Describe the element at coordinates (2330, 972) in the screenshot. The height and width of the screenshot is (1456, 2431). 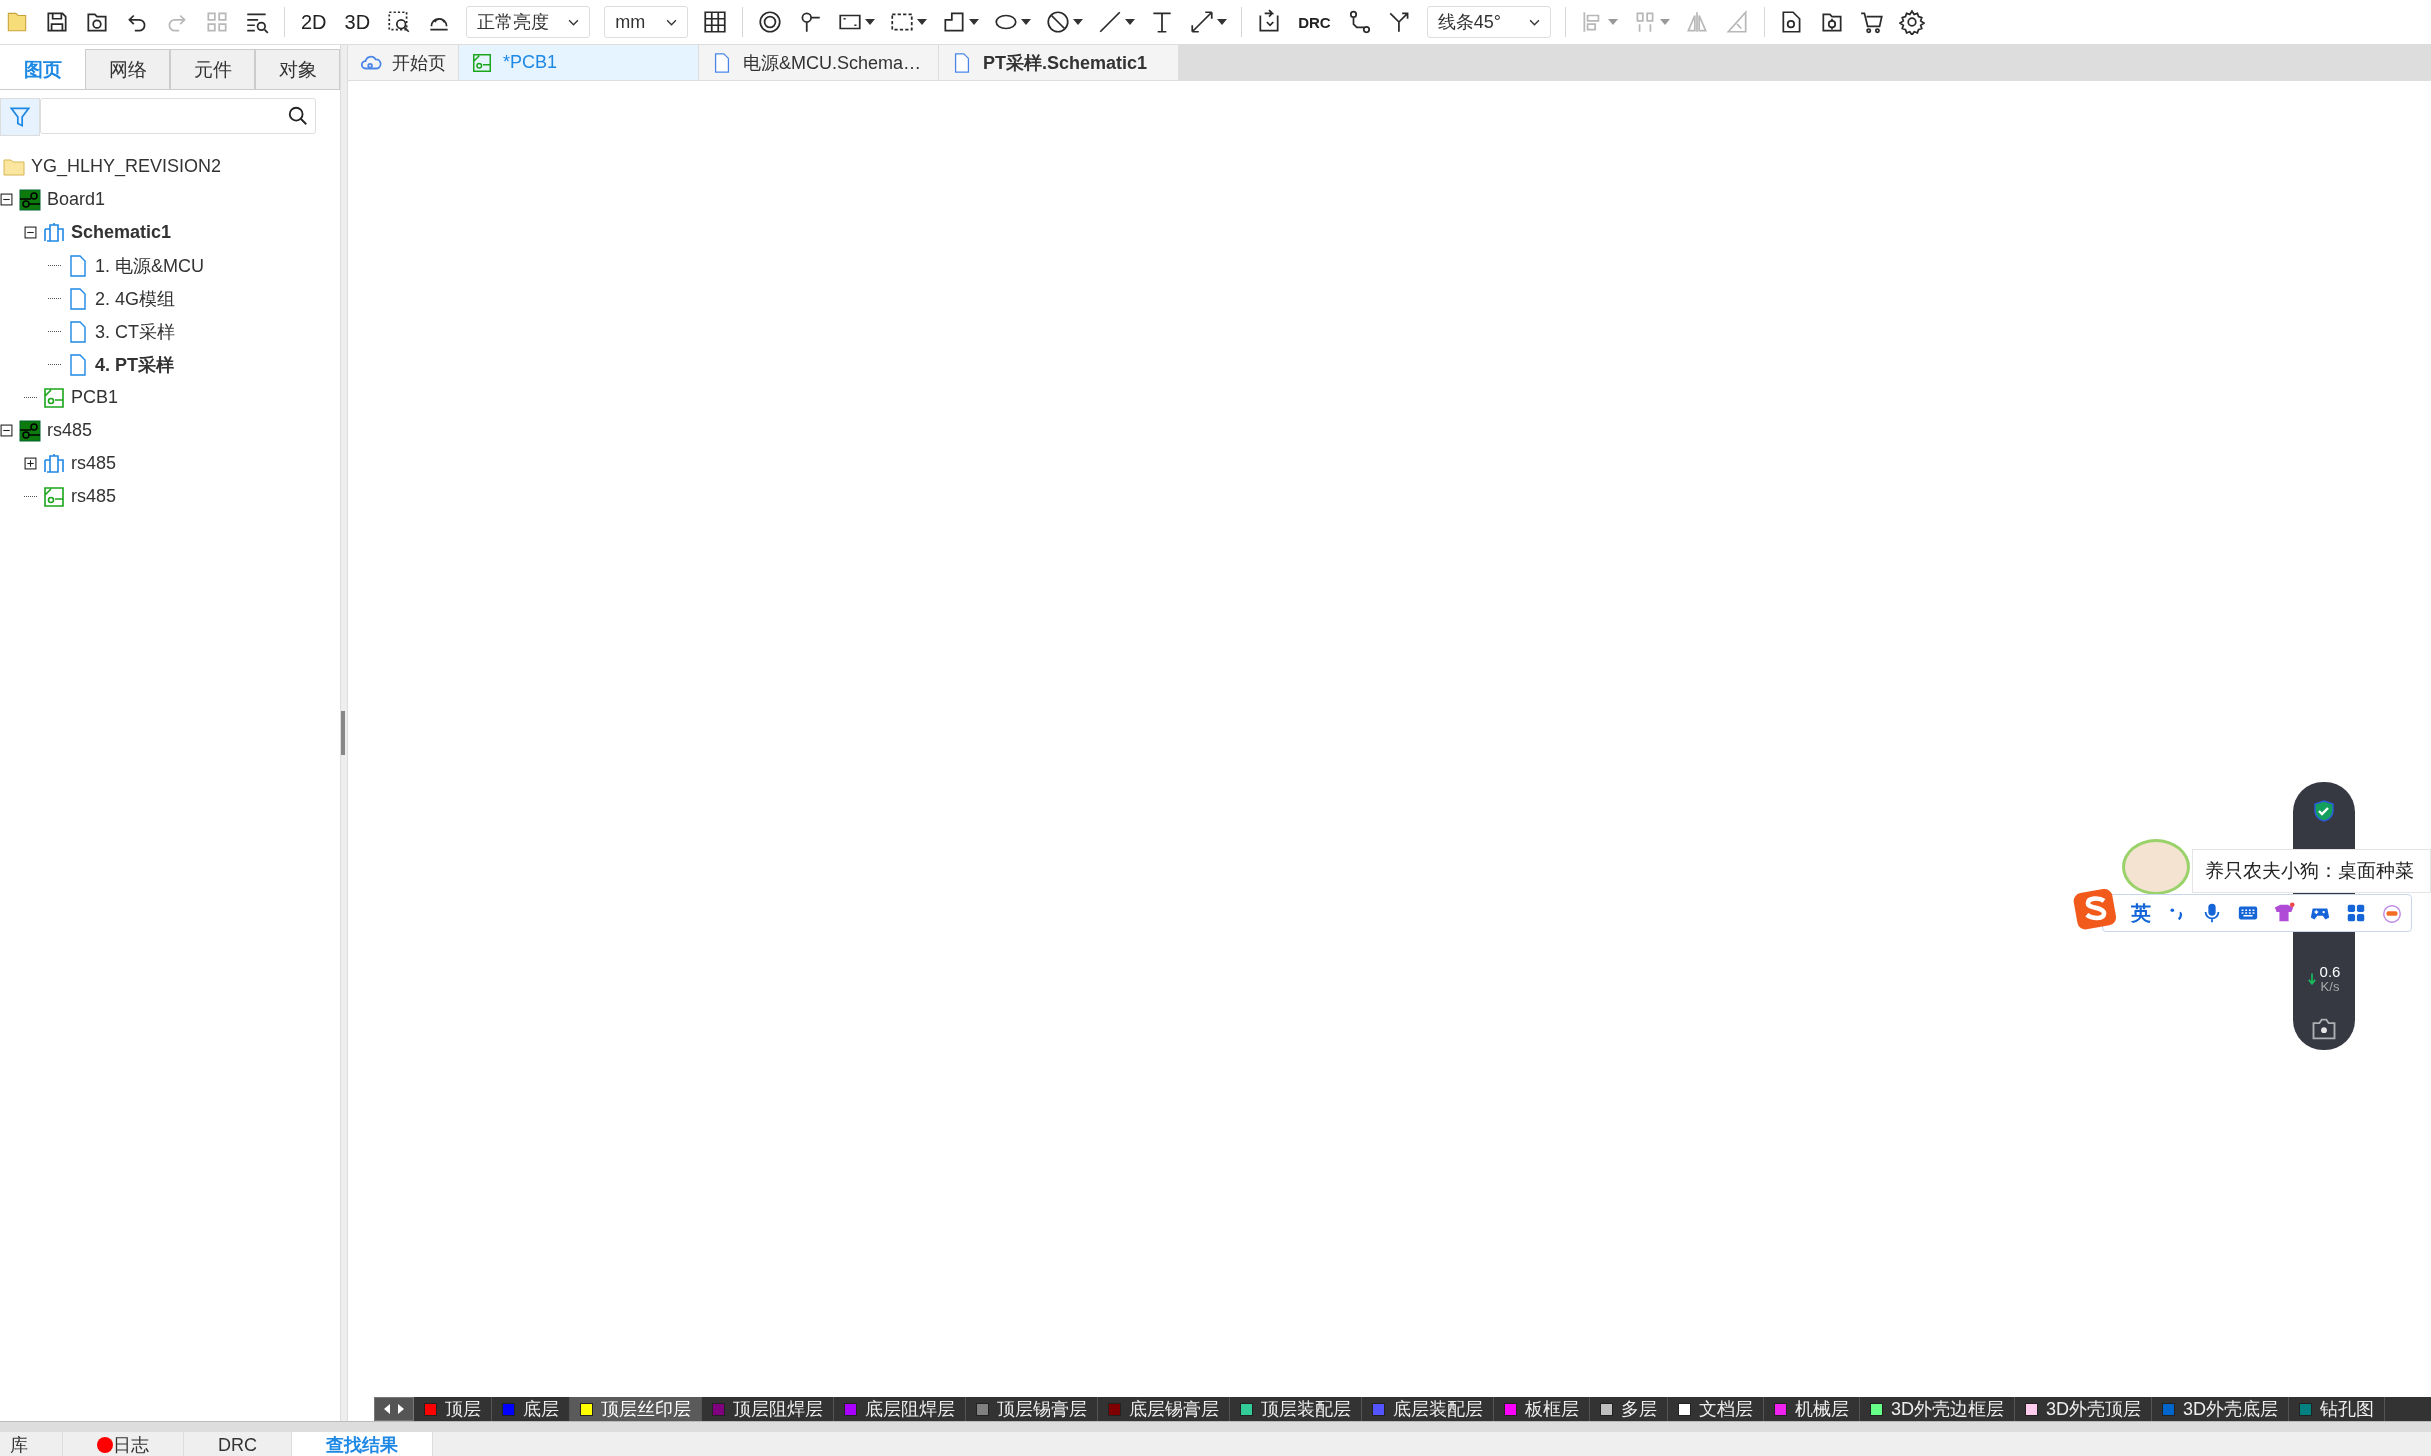
I see `download-speed: 0.6` at that location.